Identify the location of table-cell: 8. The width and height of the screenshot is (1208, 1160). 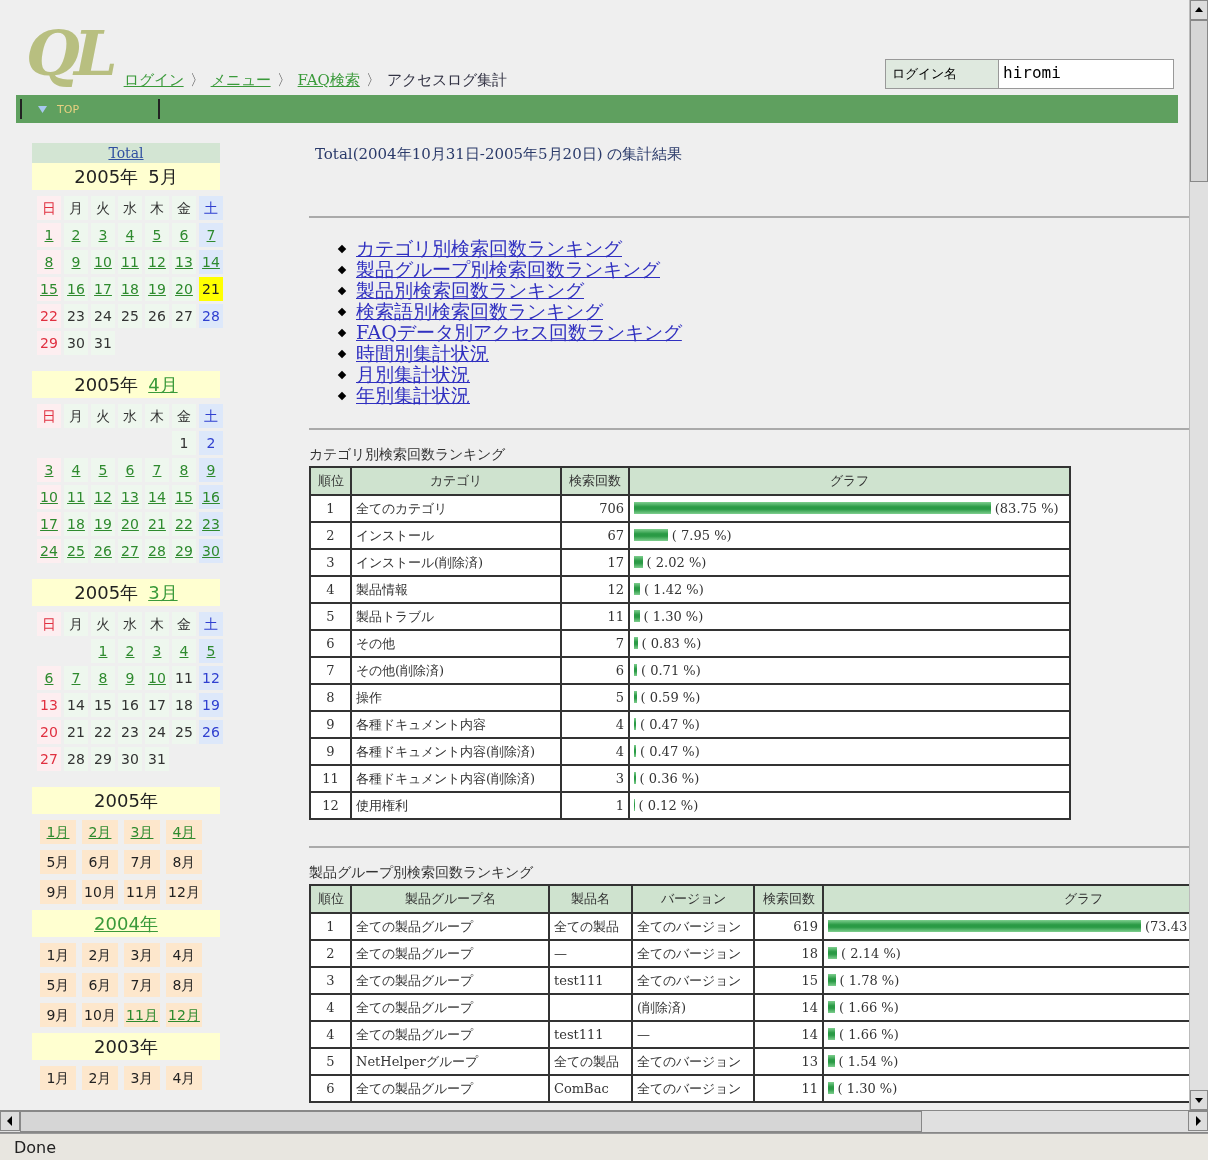
(330, 697).